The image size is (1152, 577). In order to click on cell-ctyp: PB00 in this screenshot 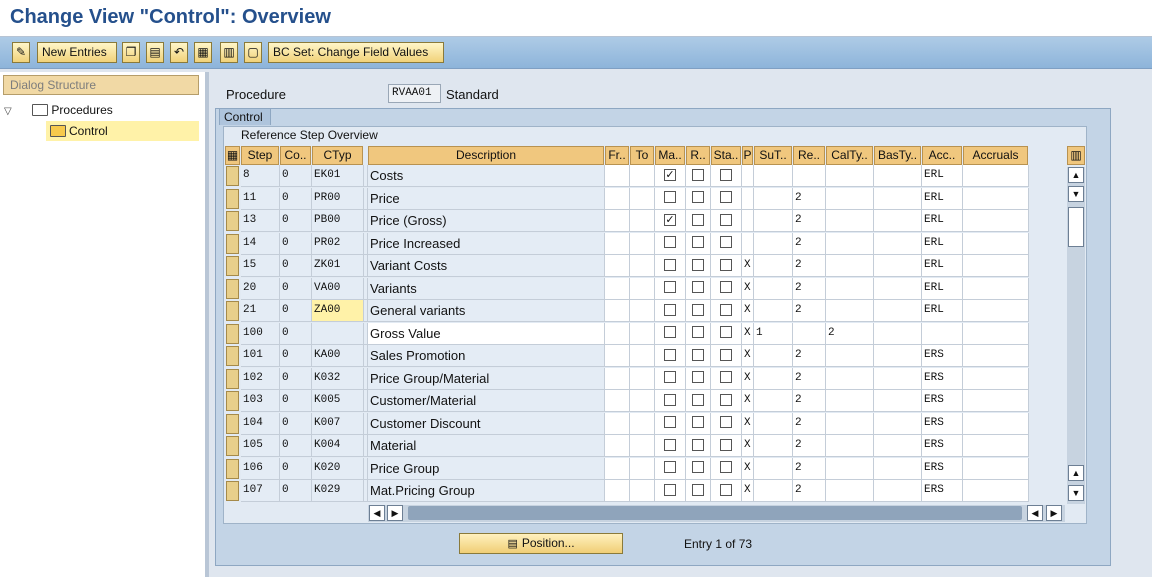, I will do `click(338, 221)`.